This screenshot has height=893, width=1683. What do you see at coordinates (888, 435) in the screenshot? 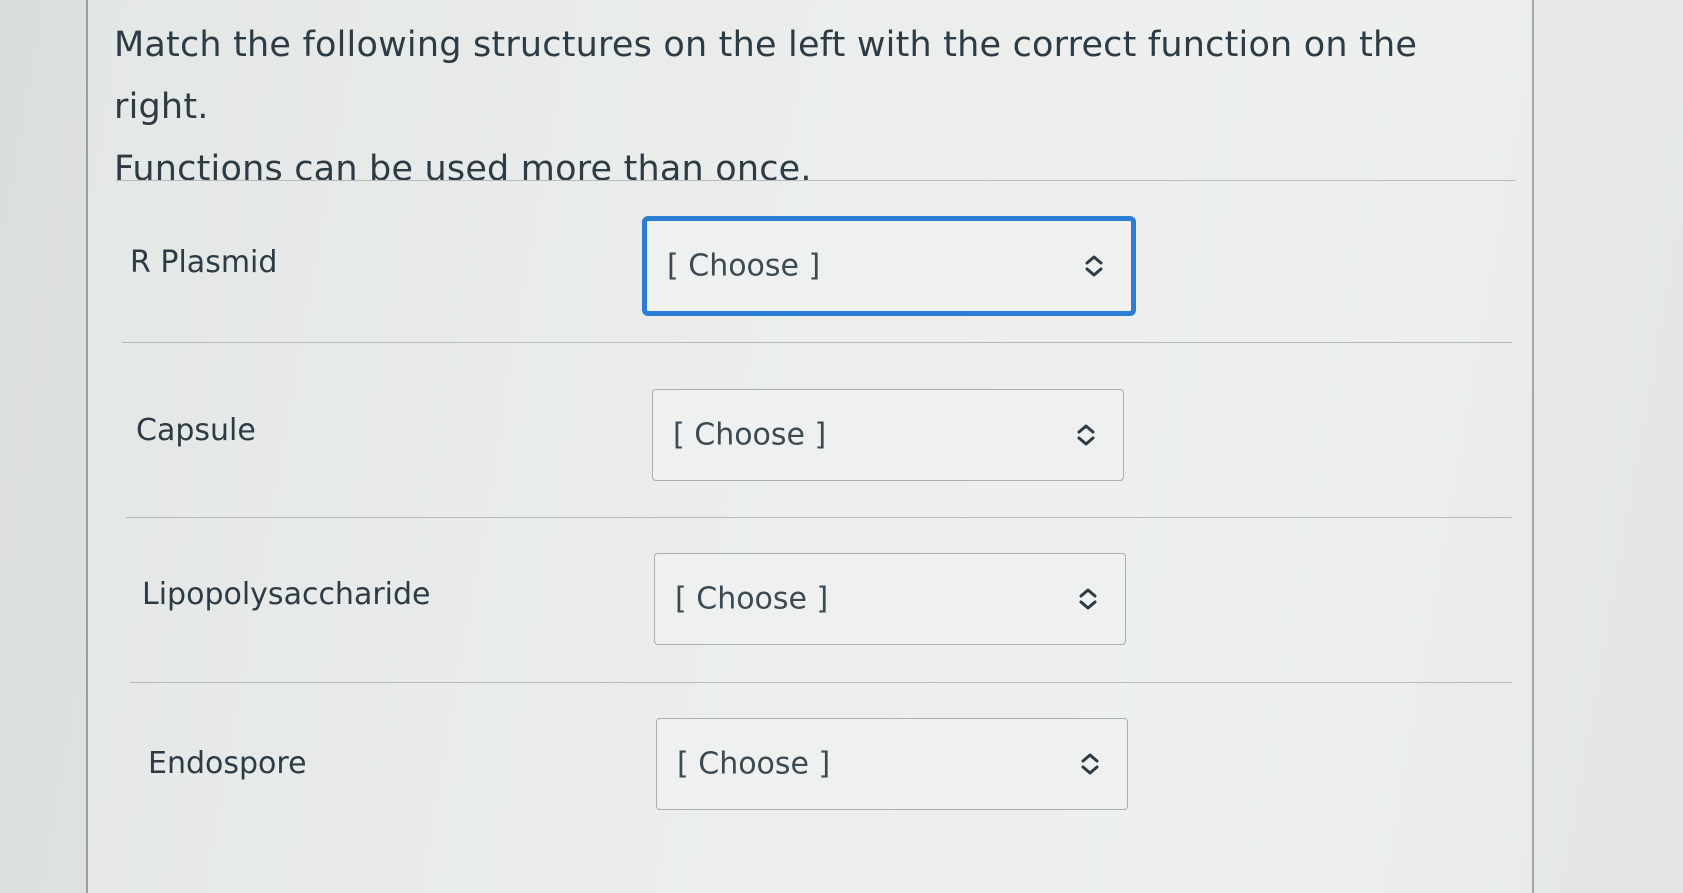
I see `function-select-capsule: [ Choose ]` at bounding box center [888, 435].